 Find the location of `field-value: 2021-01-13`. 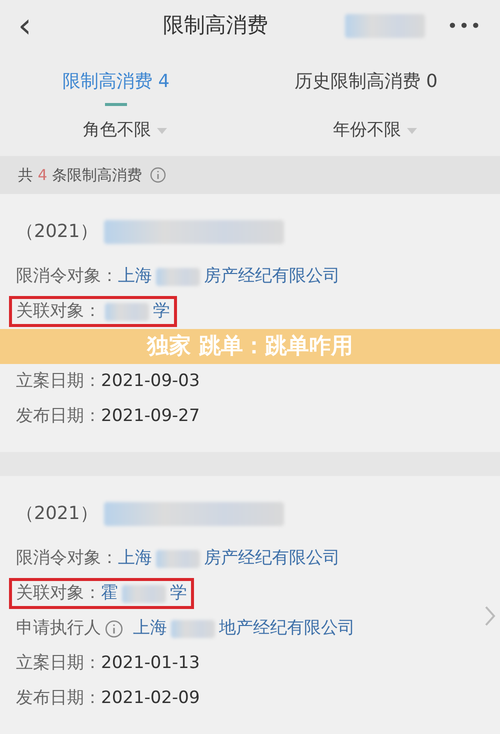

field-value: 2021-01-13 is located at coordinates (150, 663).